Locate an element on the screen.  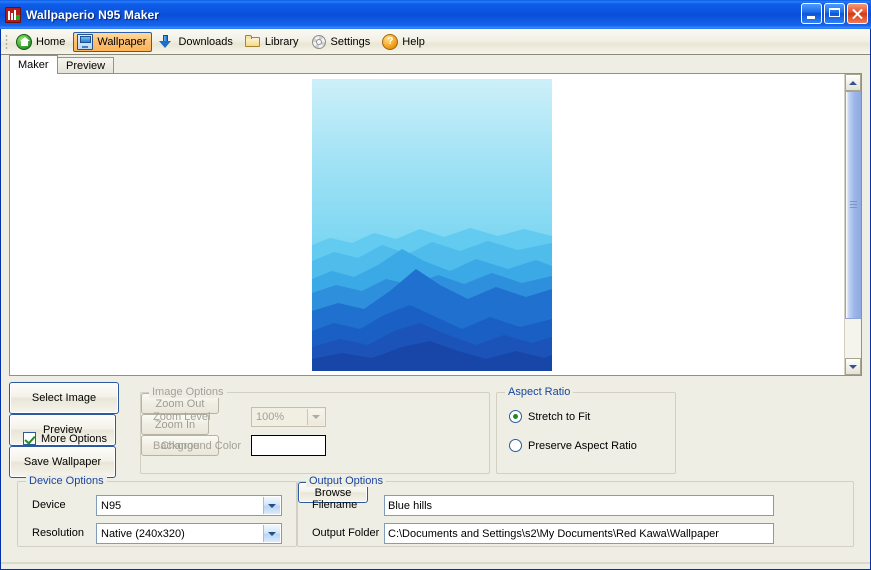
window-title: Wallpaperio N95 Maker is located at coordinates (93, 14).